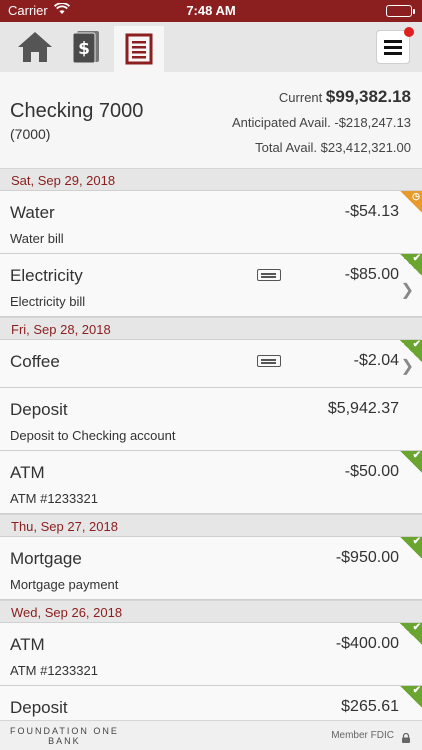 The height and width of the screenshot is (750, 422). What do you see at coordinates (211, 363) in the screenshot?
I see `transaction-row: Coffee -$2.04 ❯ ✔` at bounding box center [211, 363].